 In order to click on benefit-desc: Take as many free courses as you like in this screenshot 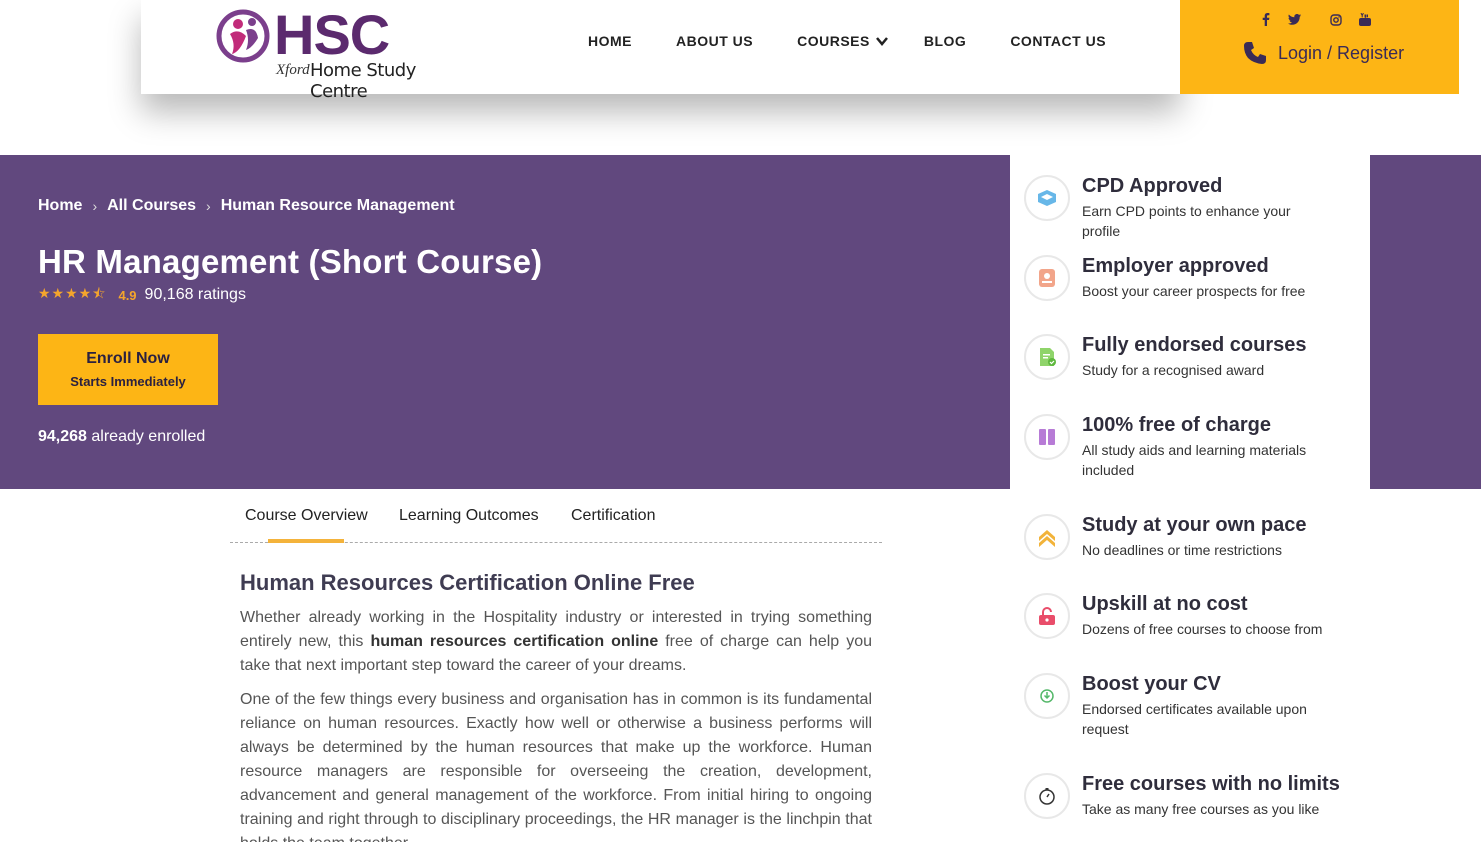, I will do `click(1201, 809)`.